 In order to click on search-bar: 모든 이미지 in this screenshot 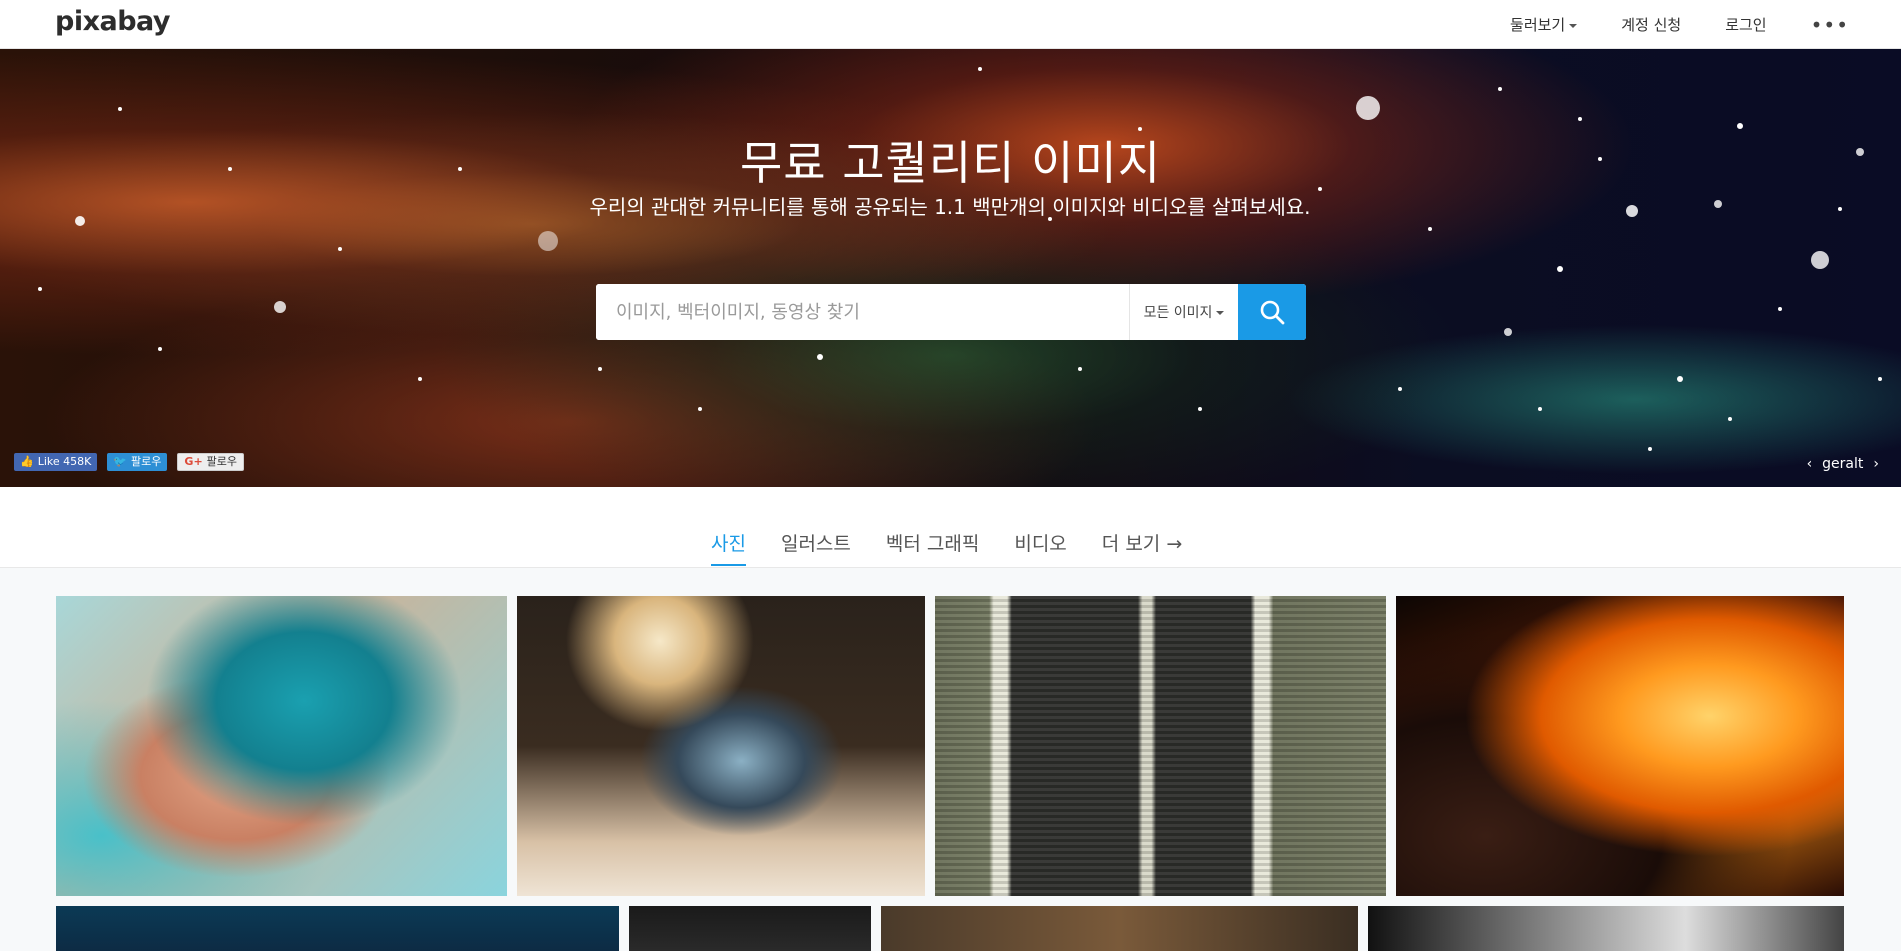, I will do `click(951, 312)`.